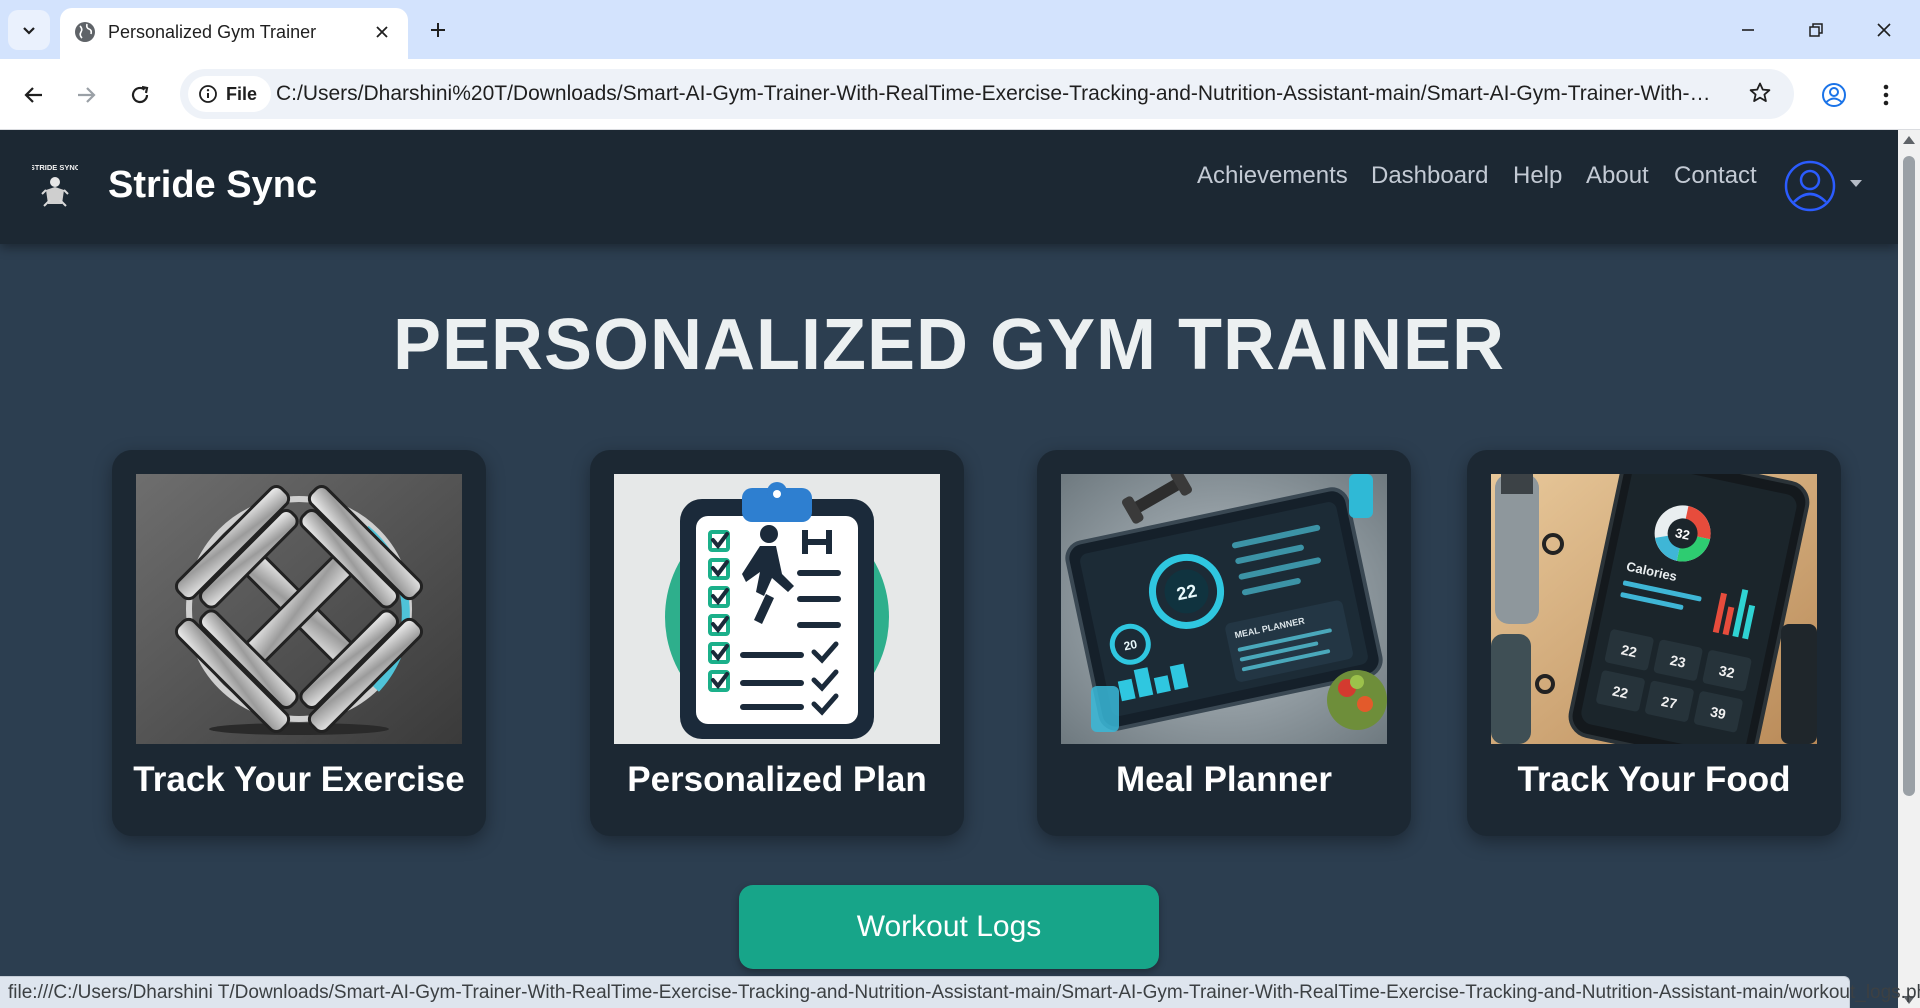  I want to click on card-label: Track Your Food, so click(1654, 779).